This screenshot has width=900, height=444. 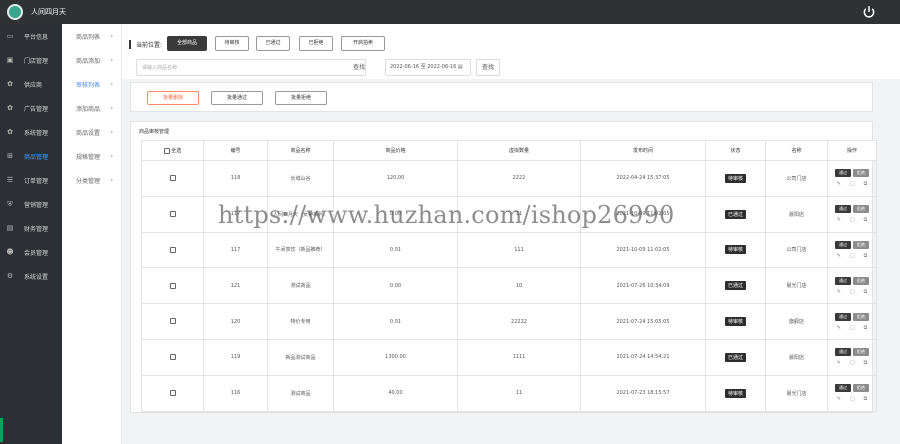 I want to click on query-button: 查找, so click(x=488, y=67).